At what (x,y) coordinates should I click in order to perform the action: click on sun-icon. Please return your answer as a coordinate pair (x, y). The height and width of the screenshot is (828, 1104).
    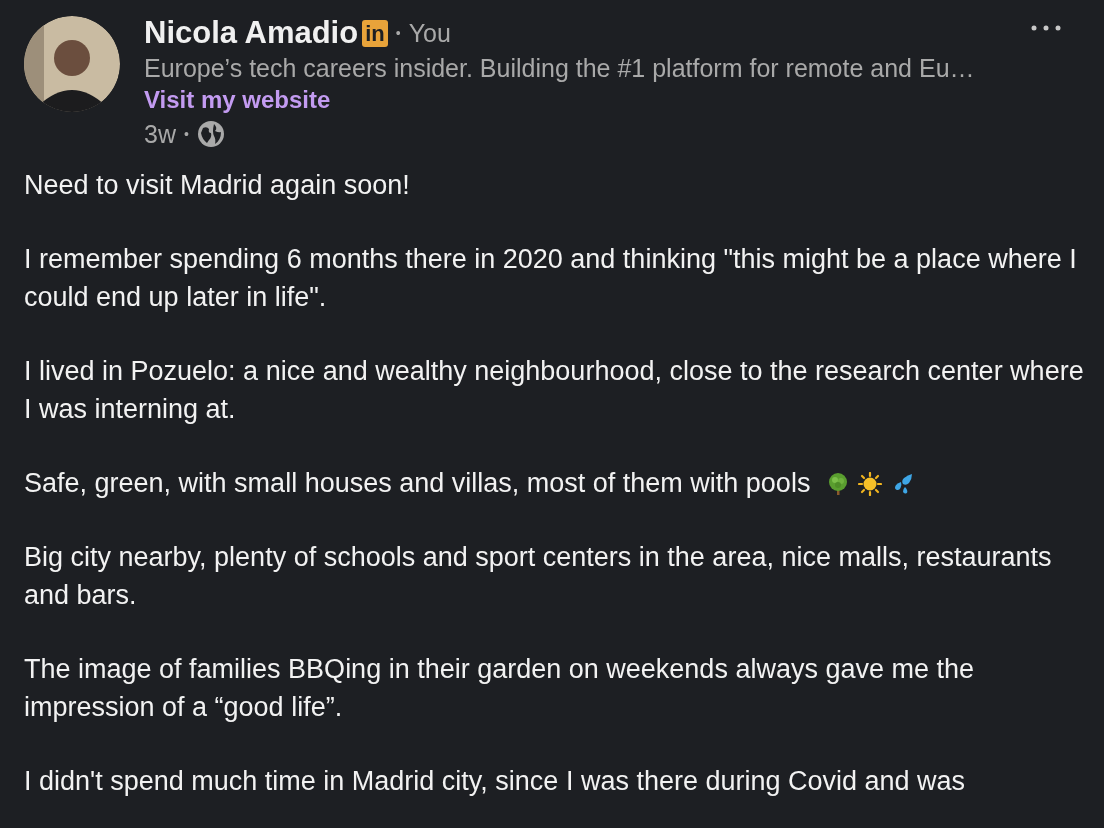
    Looking at the image, I should click on (869, 484).